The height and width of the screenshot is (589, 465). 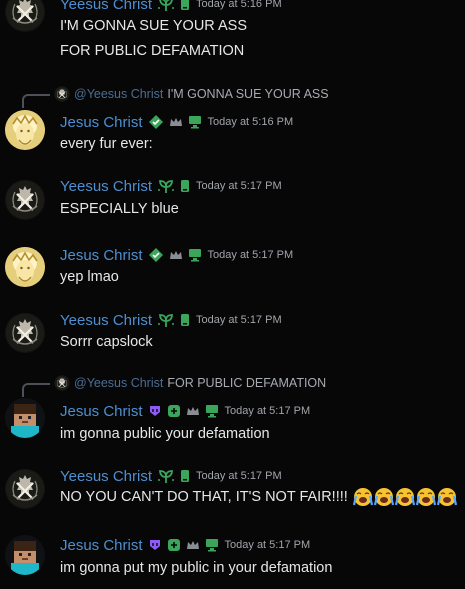 What do you see at coordinates (204, 496) in the screenshot?
I see `message-text-body: NO YOU CAN'T DO THAT, IT'S NOT FAIR!!!!` at bounding box center [204, 496].